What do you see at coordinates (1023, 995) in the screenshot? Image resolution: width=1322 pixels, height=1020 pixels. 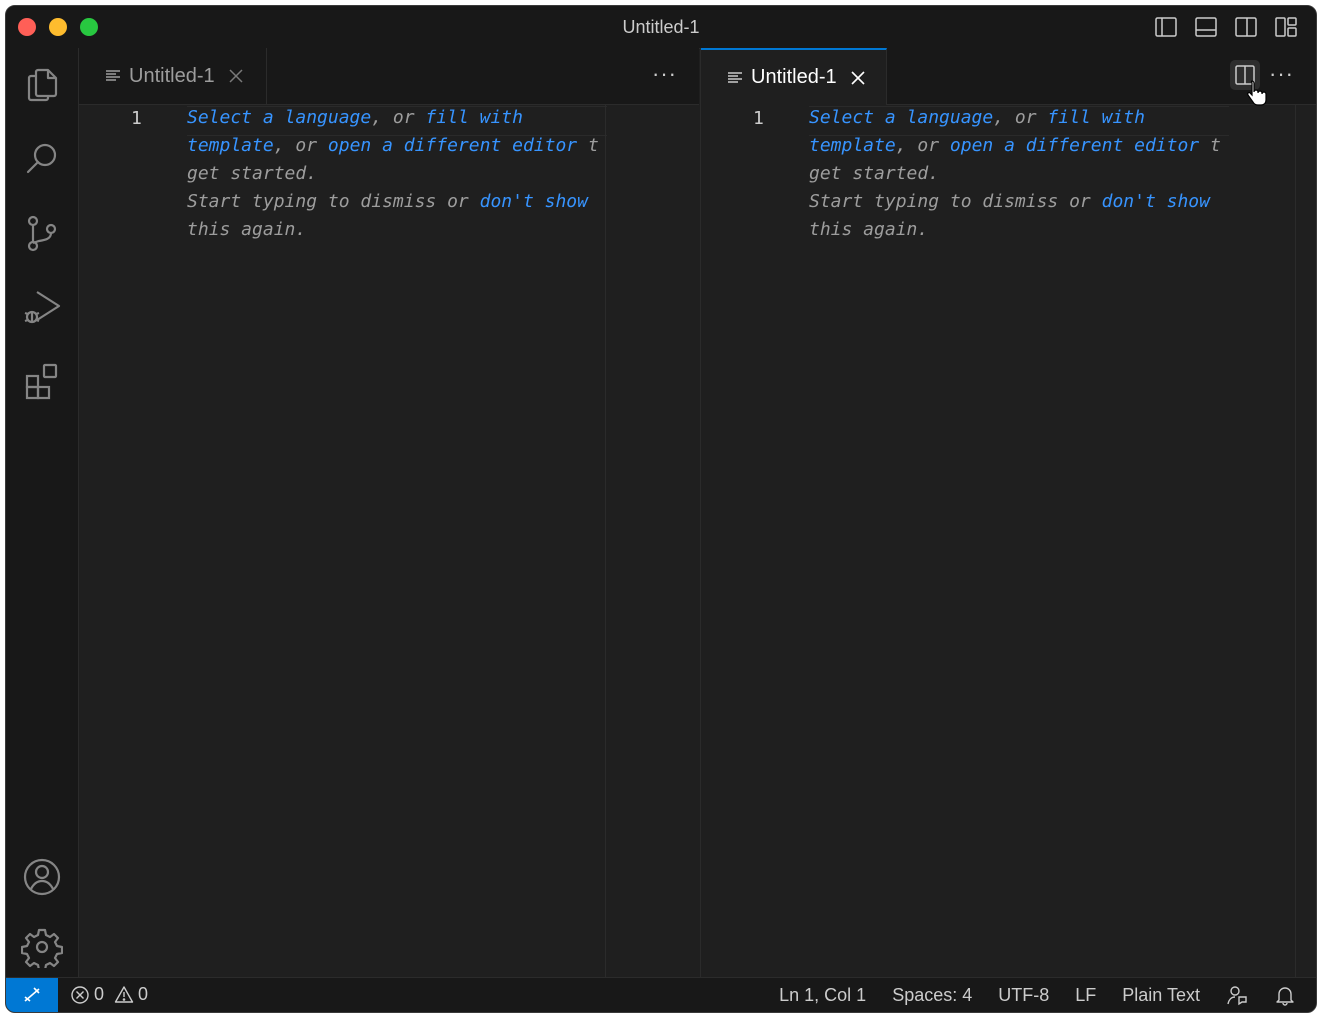 I see `encoding-setting: UTF-8` at bounding box center [1023, 995].